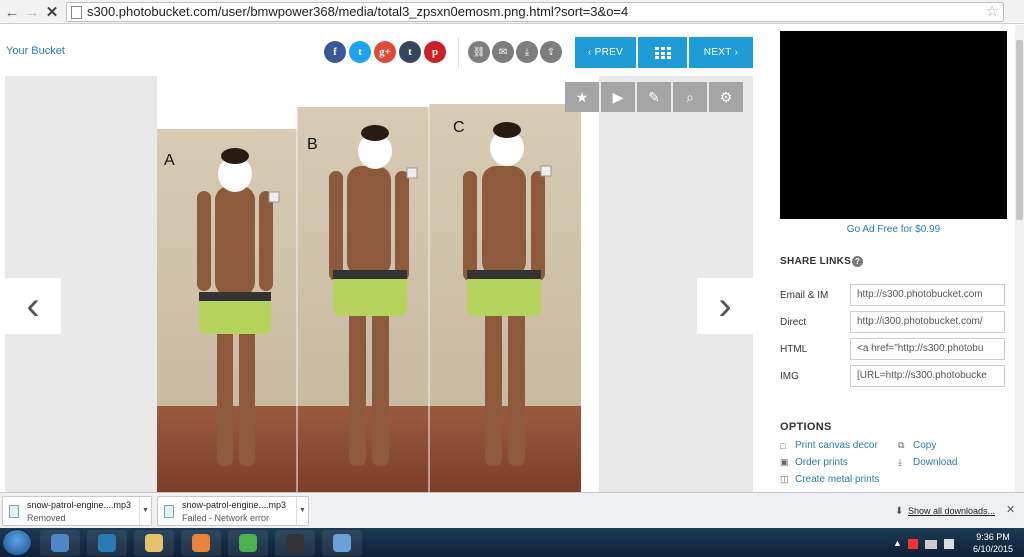 This screenshot has height=557, width=1024. I want to click on ie-icon, so click(107, 543).